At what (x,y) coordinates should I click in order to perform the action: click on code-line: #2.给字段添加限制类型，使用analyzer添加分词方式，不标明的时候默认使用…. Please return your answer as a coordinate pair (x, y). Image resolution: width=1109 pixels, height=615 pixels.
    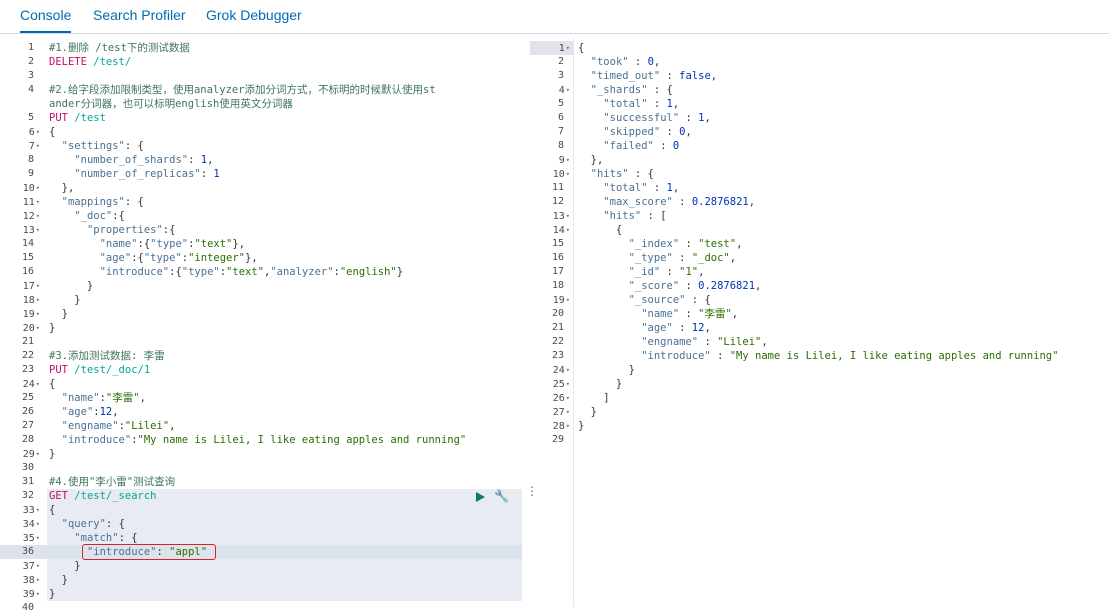
    Looking at the image, I should click on (242, 90).